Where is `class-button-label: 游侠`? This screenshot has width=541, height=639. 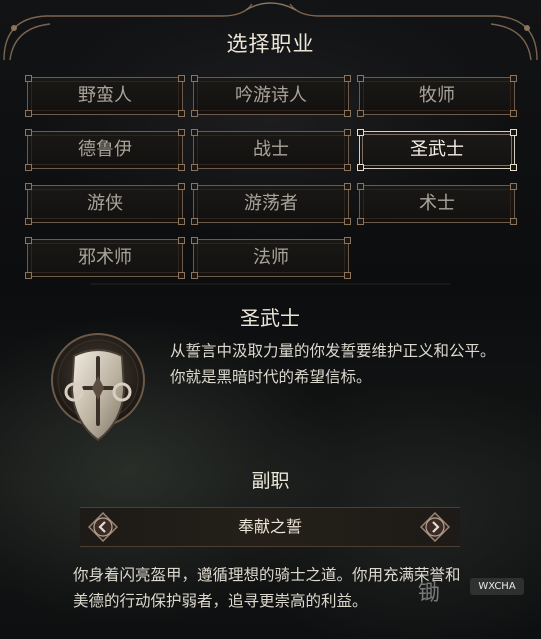
class-button-label: 游侠 is located at coordinates (105, 203).